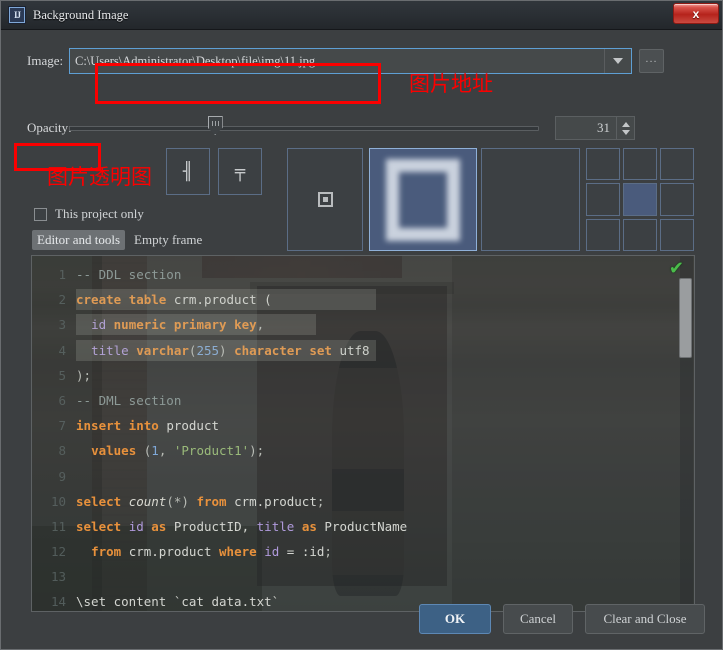  Describe the element at coordinates (240, 171) in the screenshot. I see `align-vertical-button: ╤` at that location.